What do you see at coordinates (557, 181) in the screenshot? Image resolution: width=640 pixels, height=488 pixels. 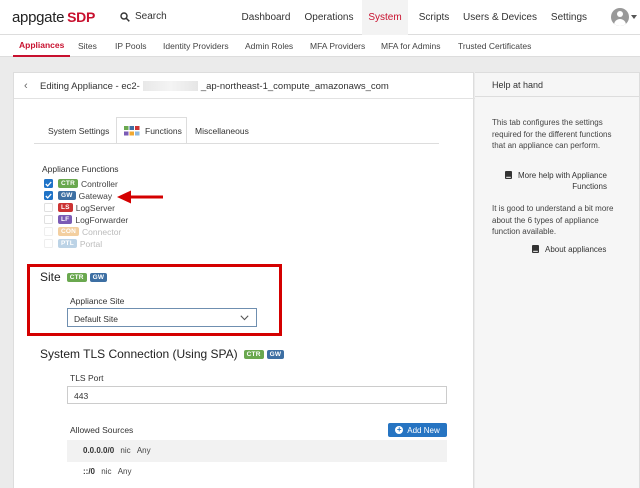 I see `help-link-appliance-functions: More help with Appliance Functions` at bounding box center [557, 181].